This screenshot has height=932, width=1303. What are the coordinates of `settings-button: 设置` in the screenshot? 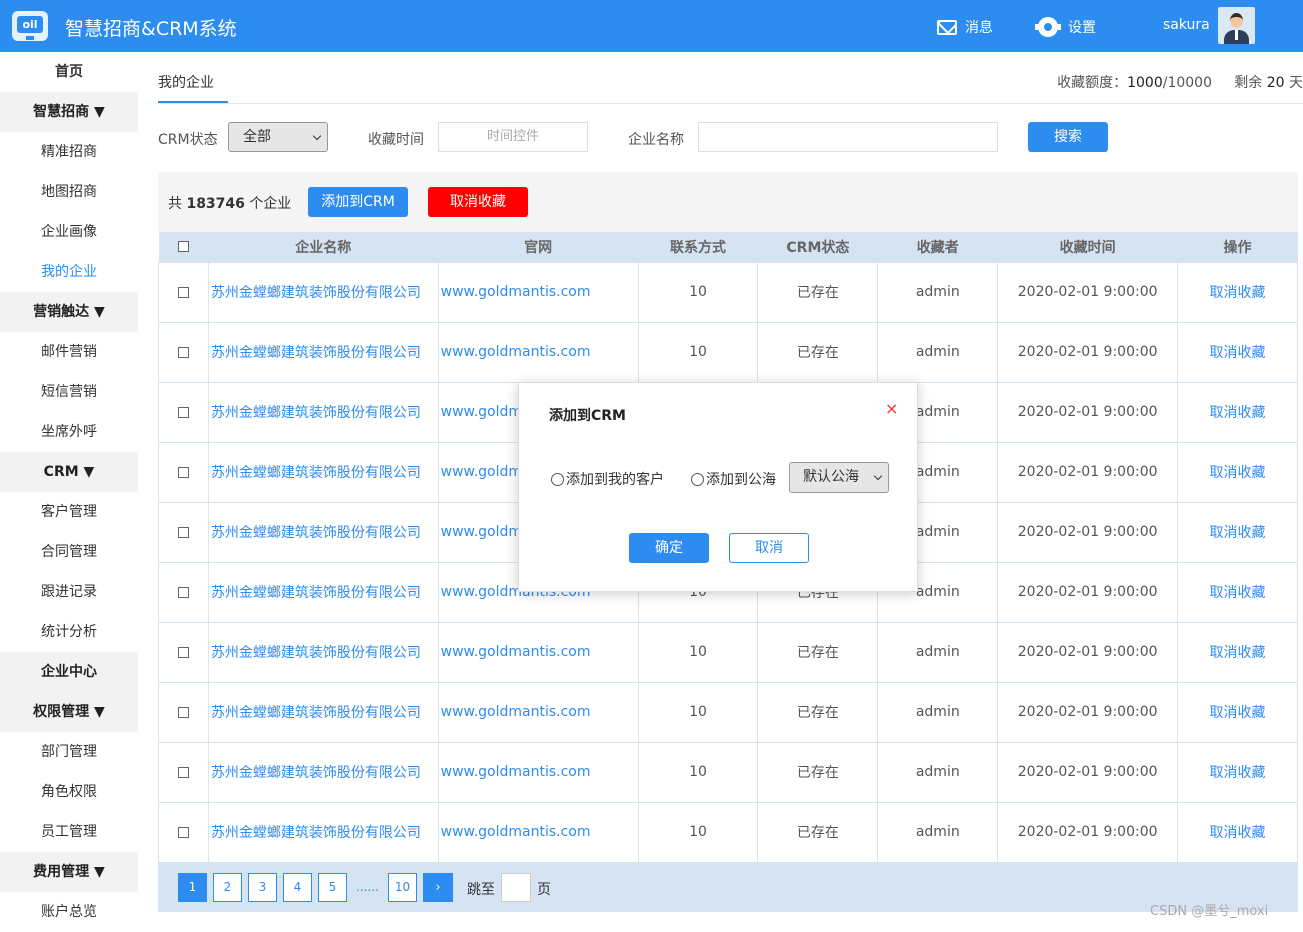 It's located at (1065, 27).